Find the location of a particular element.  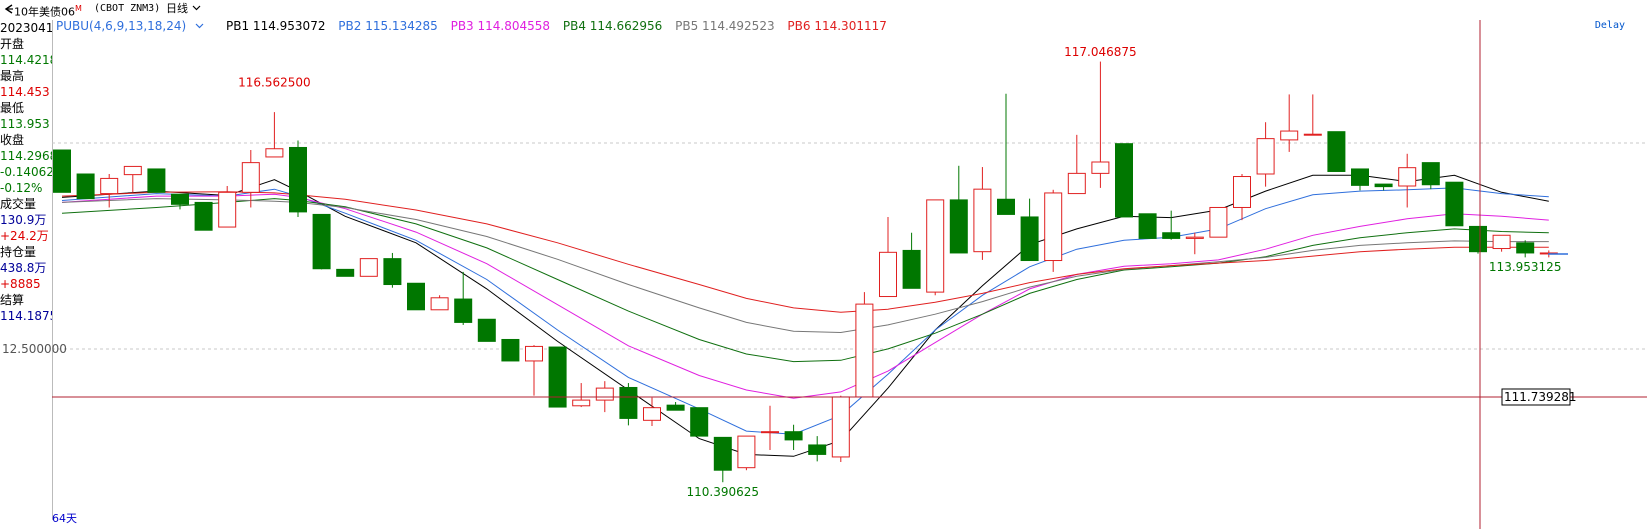

crosshair-price-label: 111.739281 is located at coordinates (1540, 397).